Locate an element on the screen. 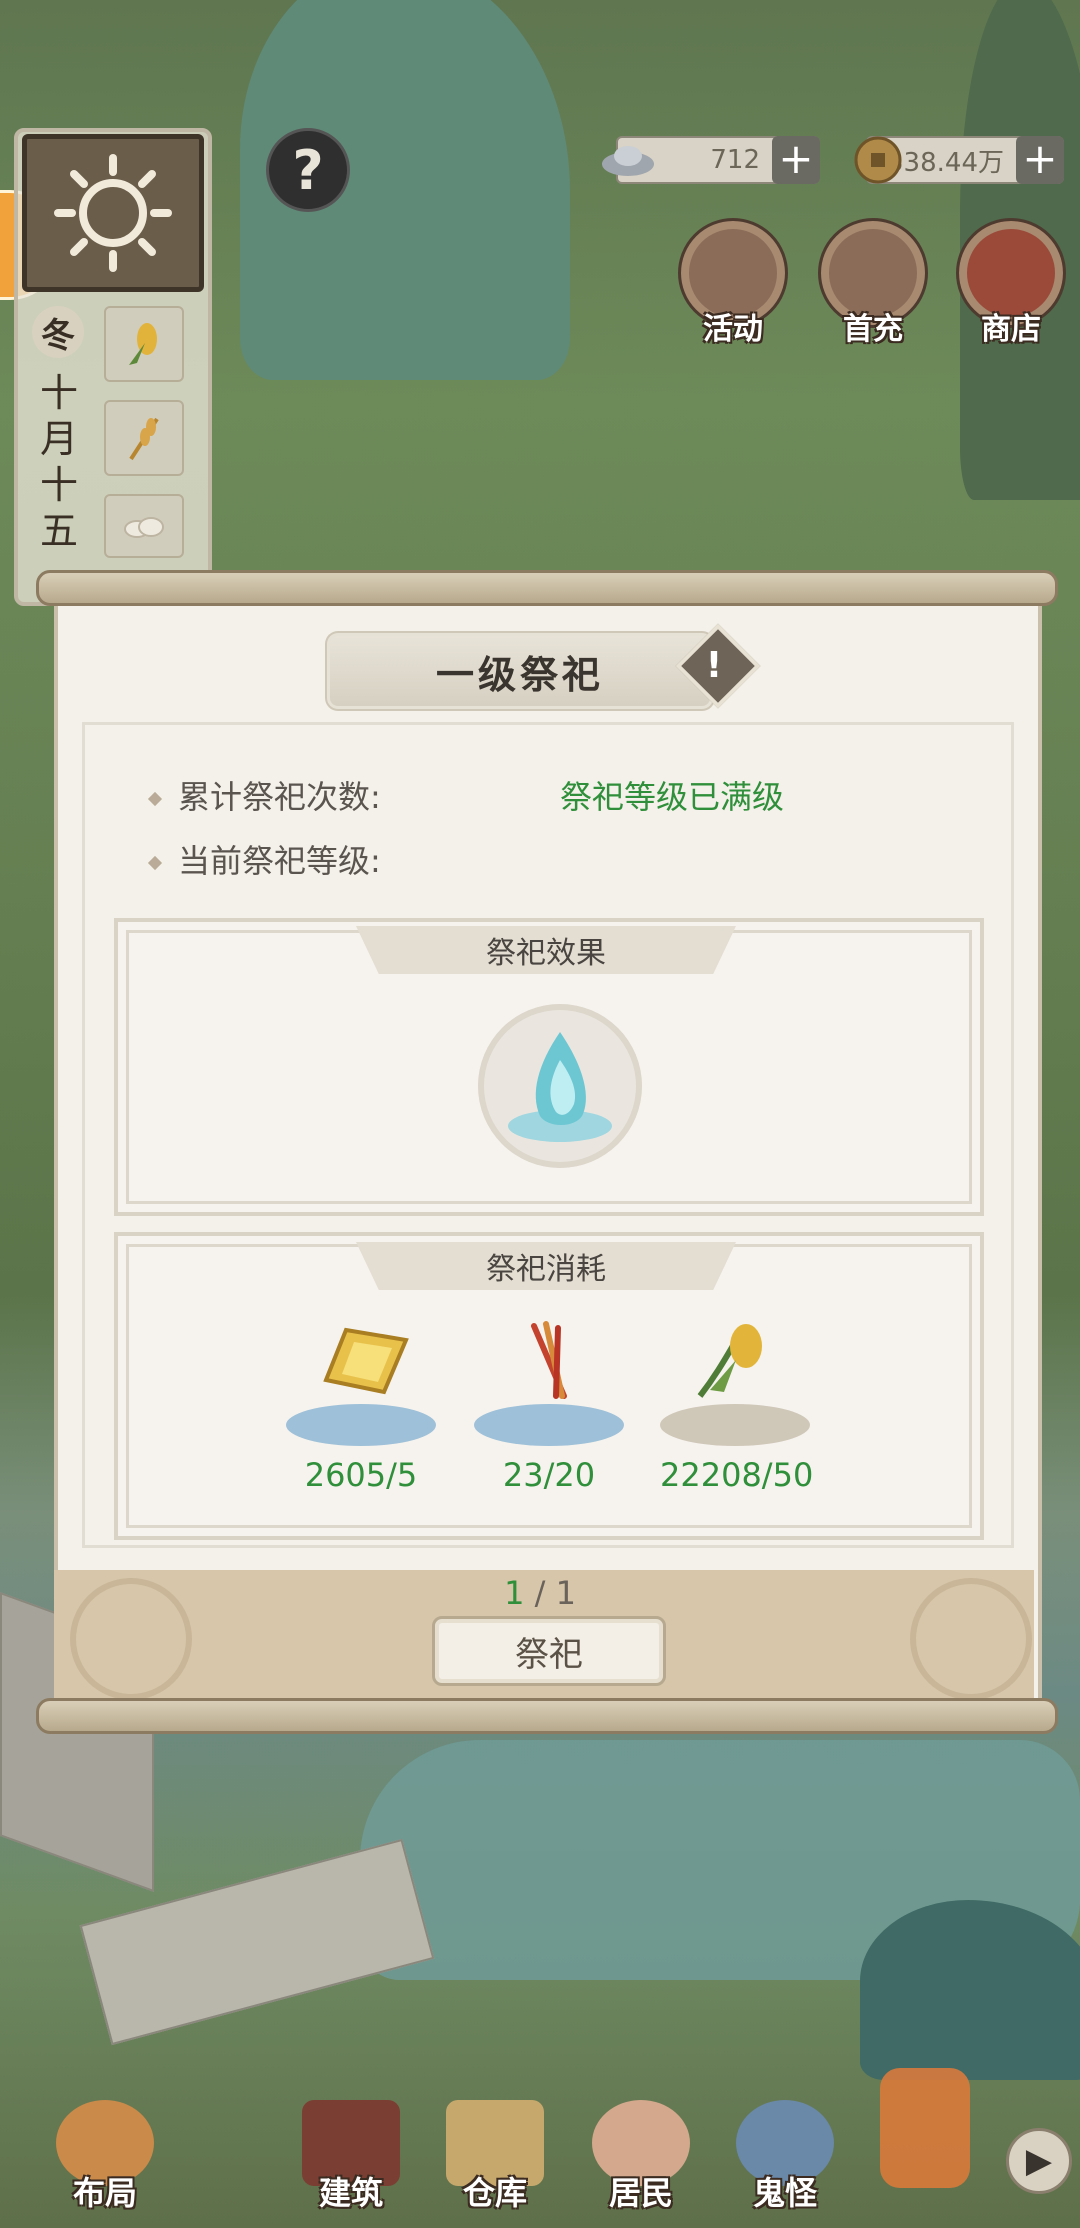 This screenshot has height=2228, width=1080. page-current: 1 is located at coordinates (514, 1593).